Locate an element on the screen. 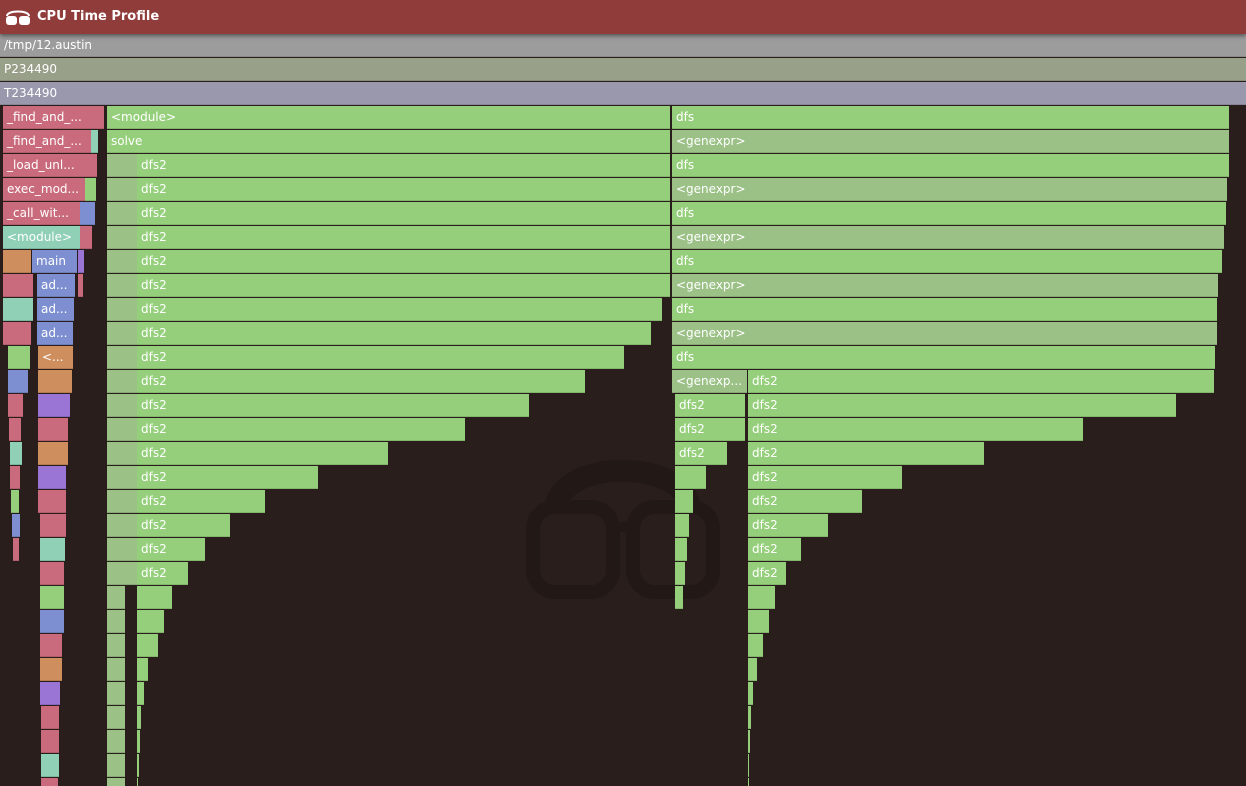 Image resolution: width=1246 pixels, height=786 pixels. frame-module_small: <module> is located at coordinates (41, 237).